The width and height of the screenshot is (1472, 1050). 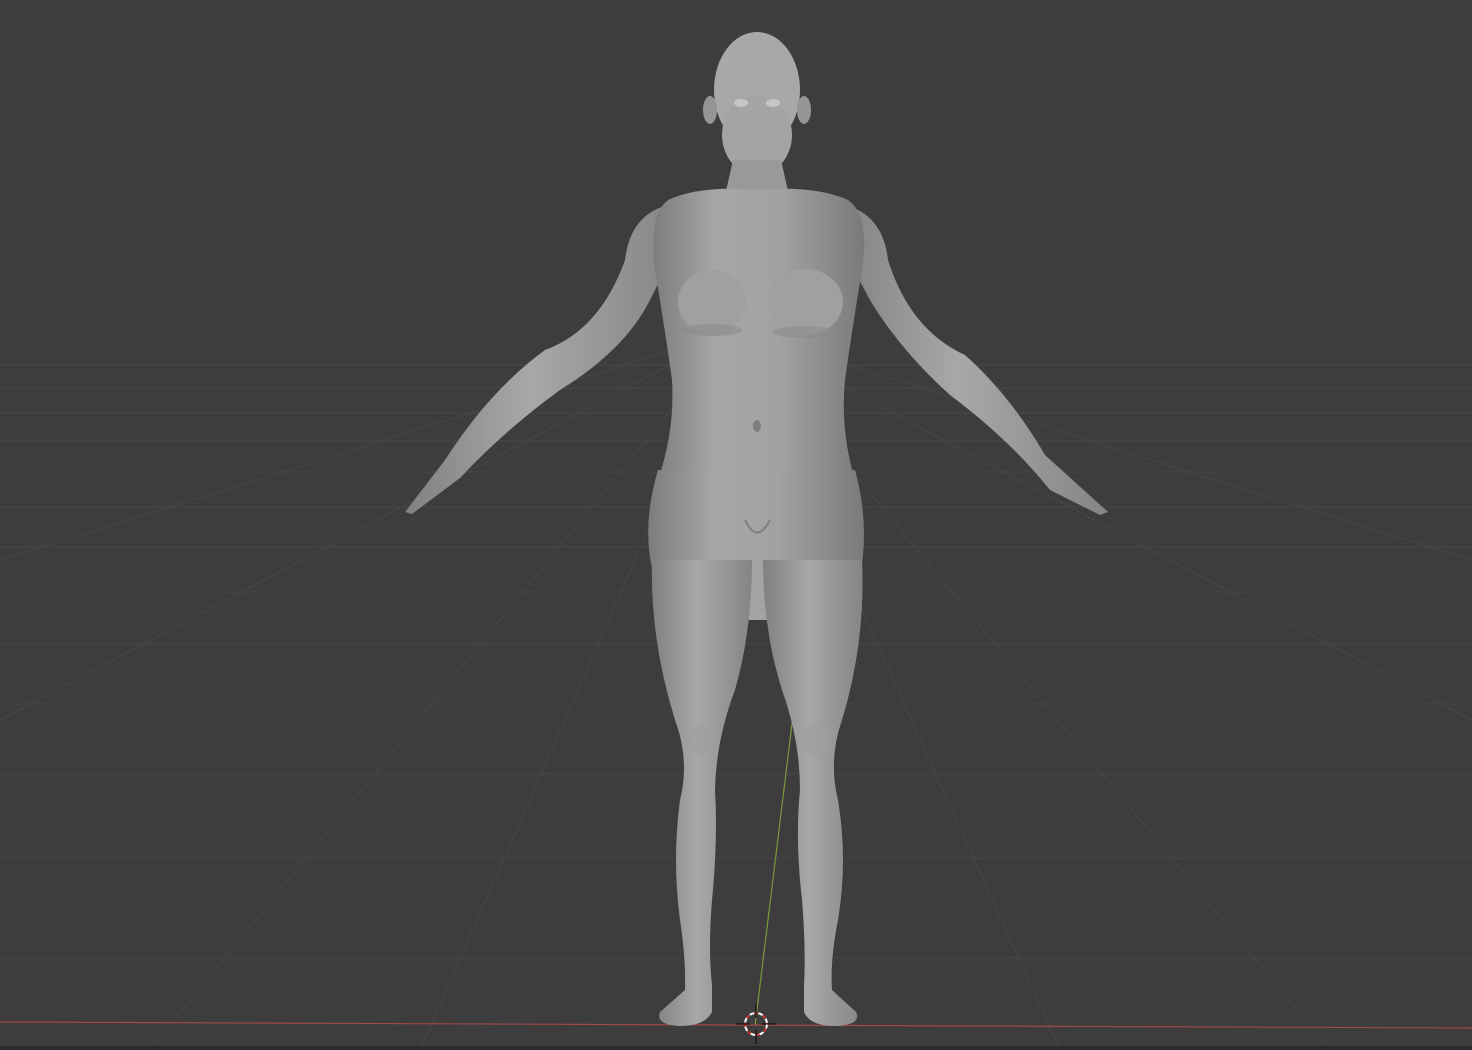 What do you see at coordinates (756, 1024) in the screenshot?
I see `3d-cursor-icon` at bounding box center [756, 1024].